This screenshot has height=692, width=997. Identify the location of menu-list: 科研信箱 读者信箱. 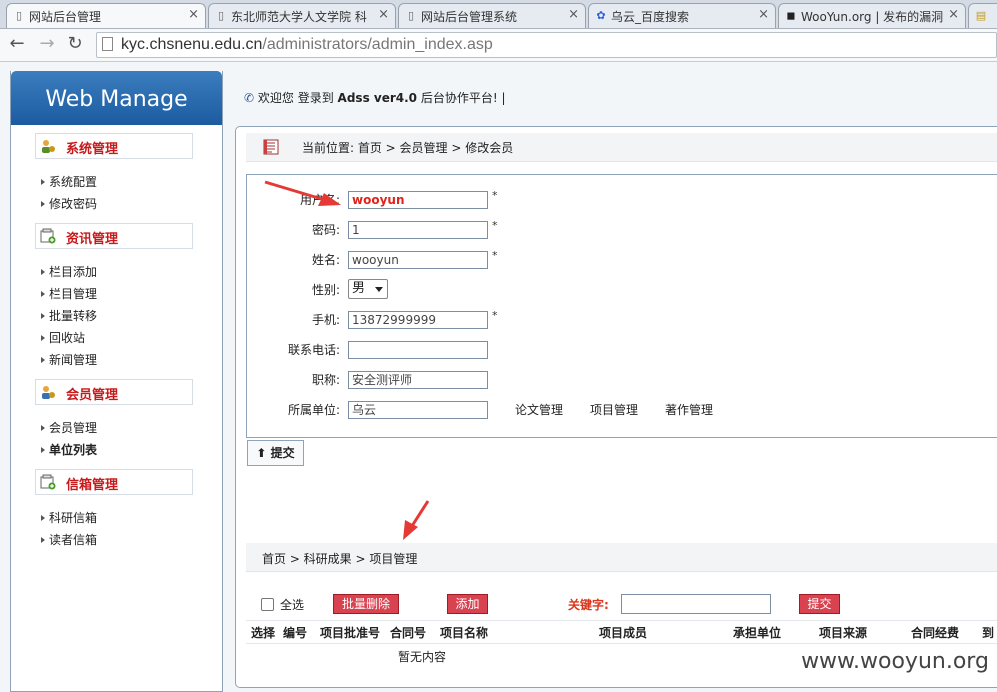
(131, 529).